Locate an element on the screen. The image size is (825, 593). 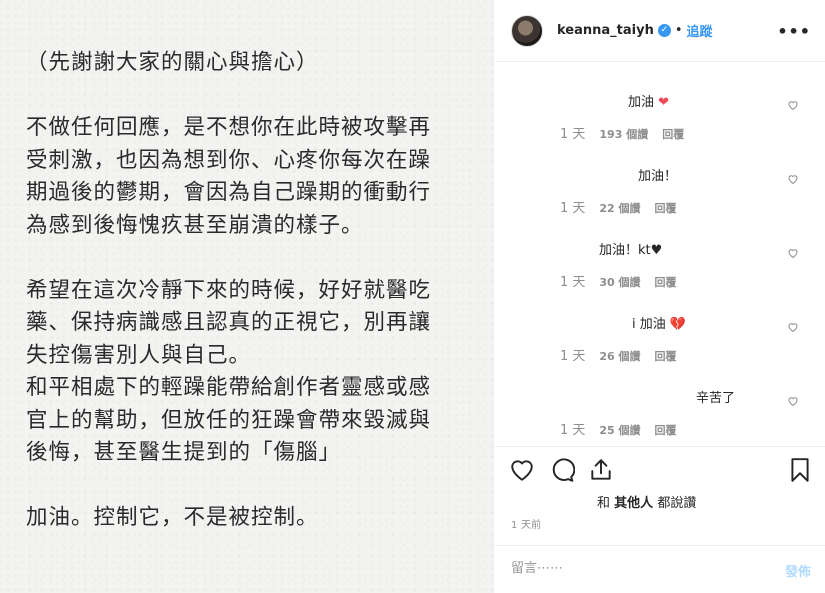
comment-meta: 1 天 193 個讚 回覆 is located at coordinates (622, 132).